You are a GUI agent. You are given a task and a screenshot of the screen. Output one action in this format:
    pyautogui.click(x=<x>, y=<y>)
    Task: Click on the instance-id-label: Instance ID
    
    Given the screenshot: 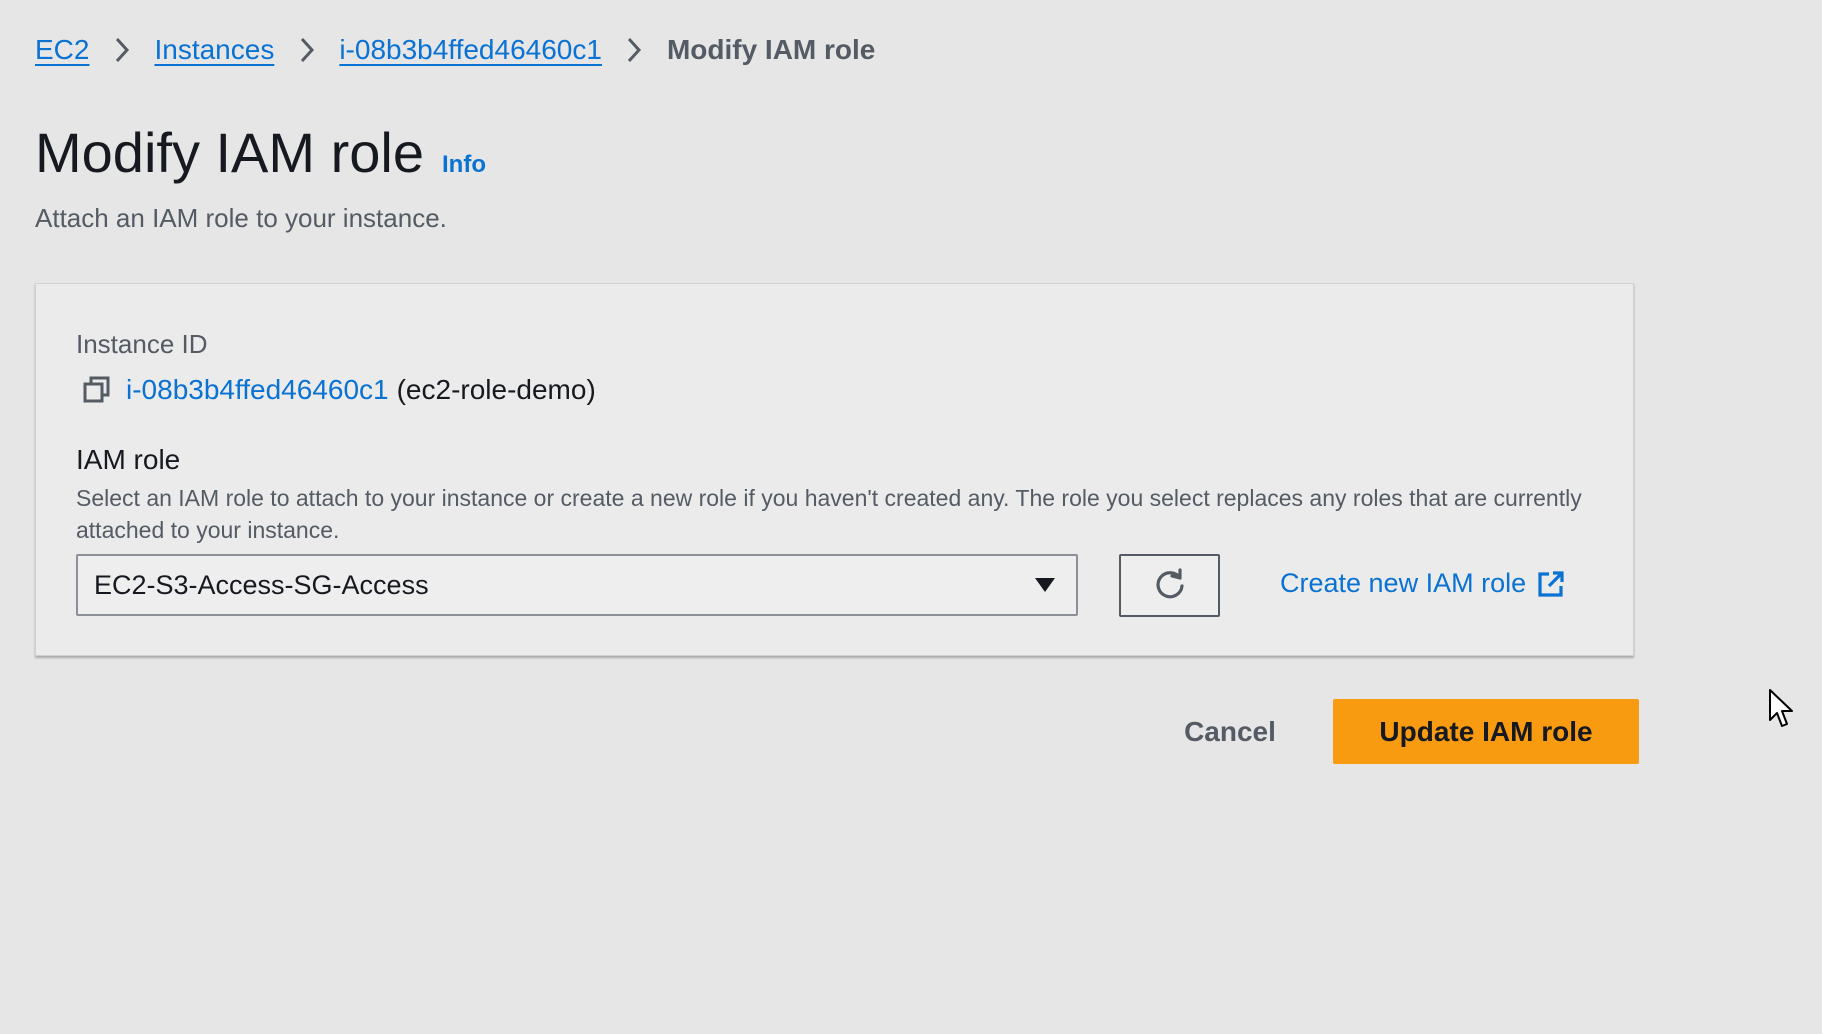 What is the action you would take?
    pyautogui.click(x=142, y=344)
    